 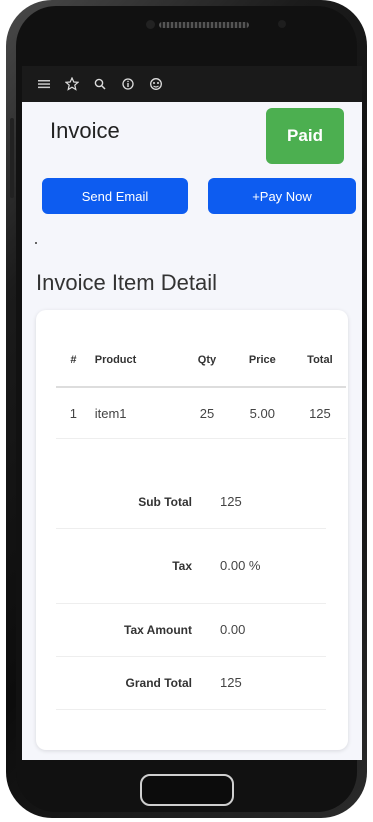 I want to click on cell-price: 5.00, so click(x=262, y=413).